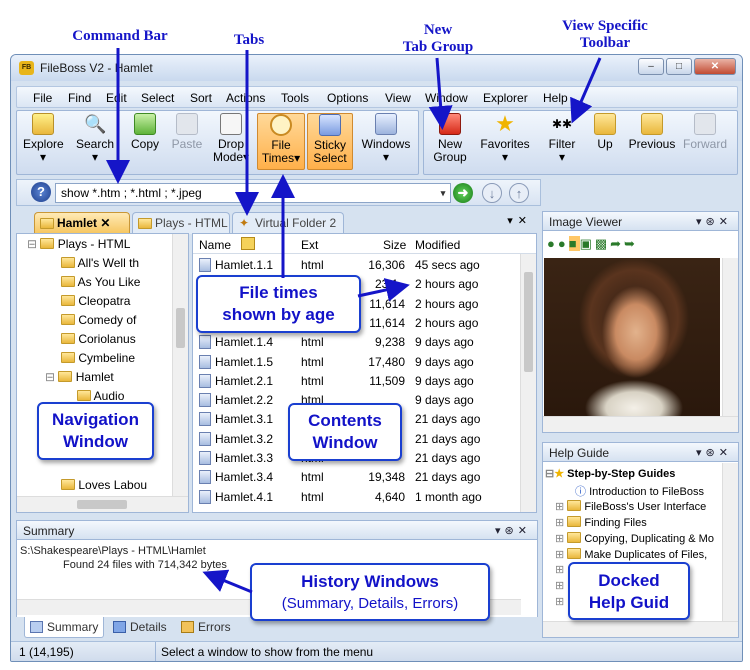 The image size is (750, 670). I want to click on tab-plays-html: Plays - HTML, so click(181, 223).